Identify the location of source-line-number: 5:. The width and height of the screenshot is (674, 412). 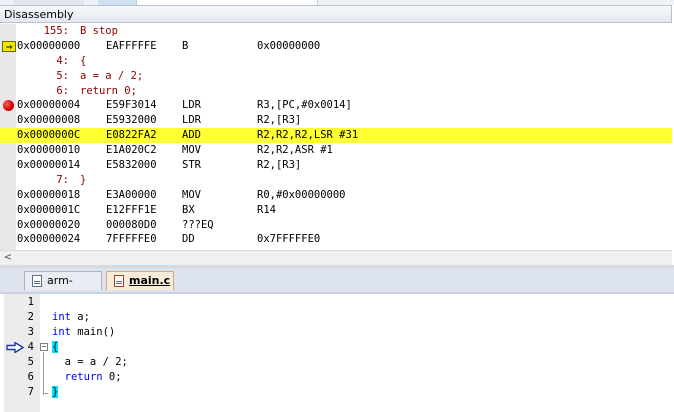
(62, 75).